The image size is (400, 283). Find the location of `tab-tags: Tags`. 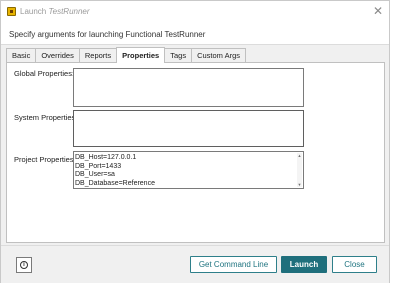

tab-tags: Tags is located at coordinates (178, 55).